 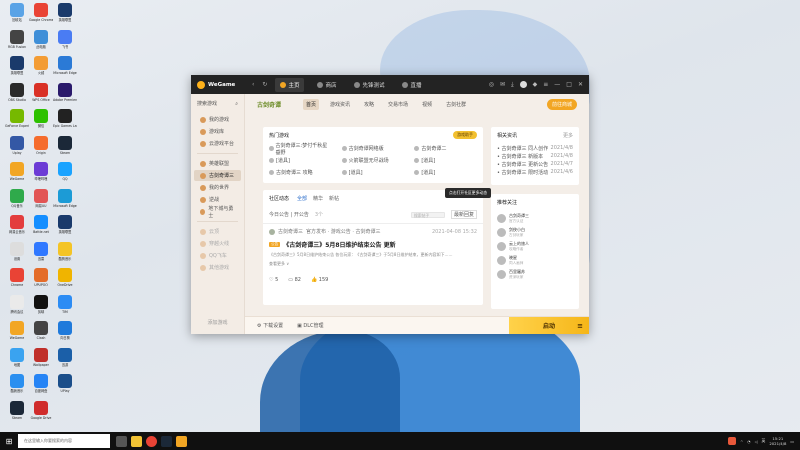 I want to click on sidebar-game-item: 古剑奇谭三, so click(x=217, y=175).